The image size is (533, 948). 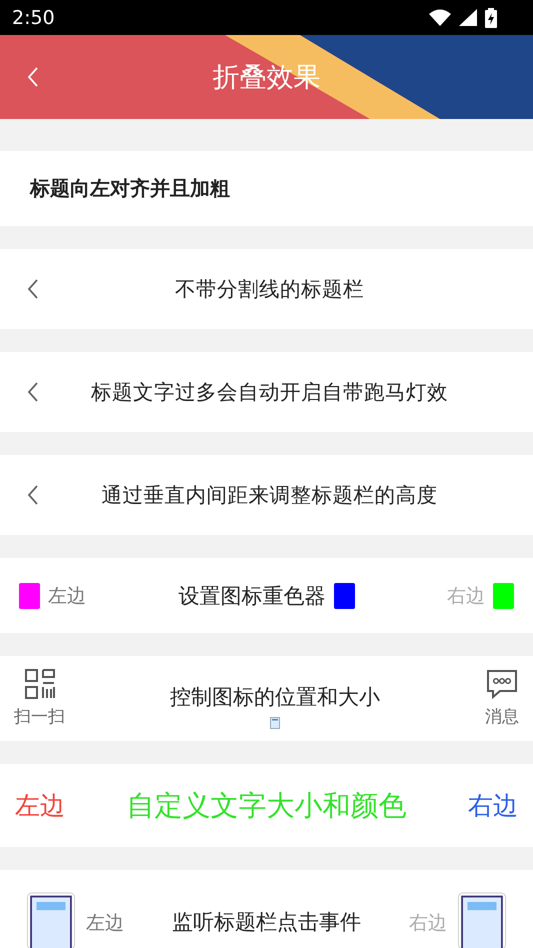 I want to click on wifi-icon, so click(x=440, y=17).